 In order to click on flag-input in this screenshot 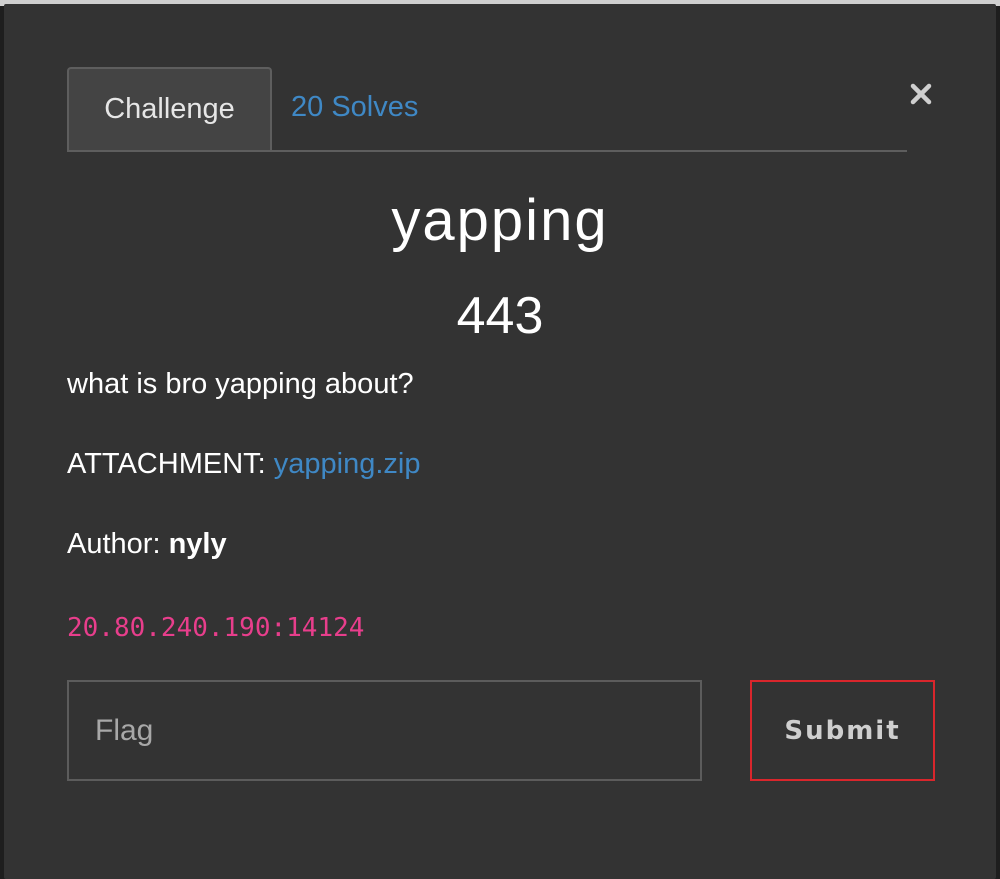, I will do `click(384, 730)`.